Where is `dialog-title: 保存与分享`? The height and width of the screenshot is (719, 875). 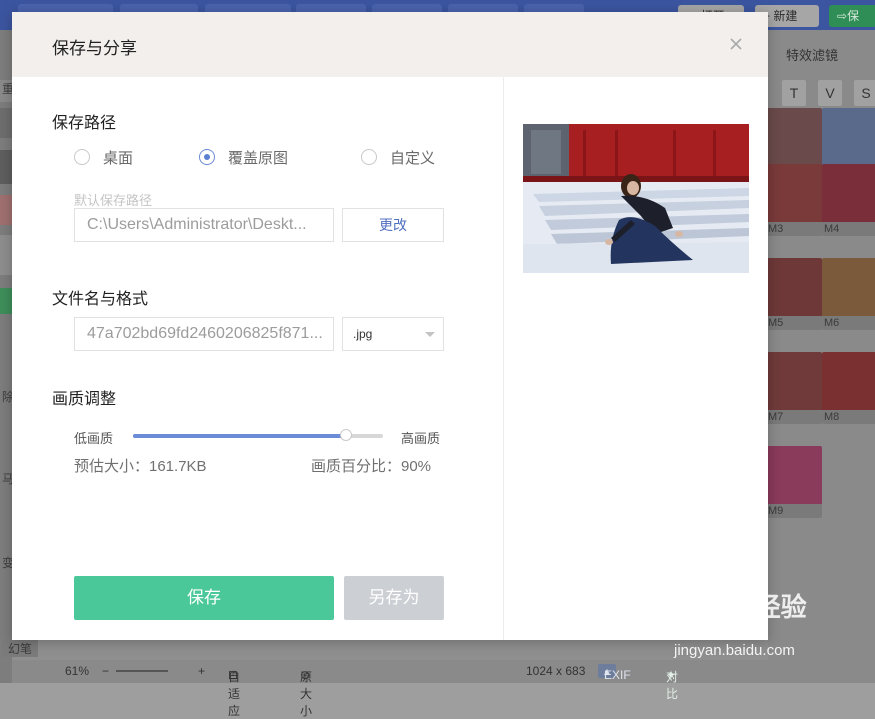 dialog-title: 保存与分享 is located at coordinates (94, 48).